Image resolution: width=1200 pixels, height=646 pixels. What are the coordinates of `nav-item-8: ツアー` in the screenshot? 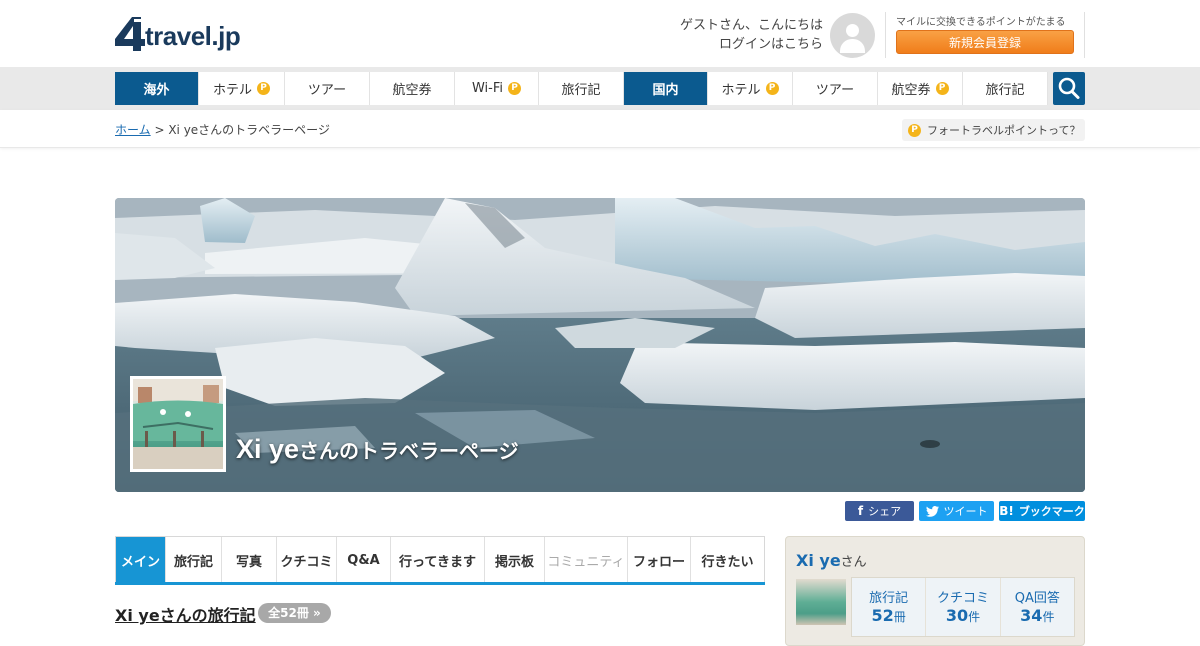 It's located at (835, 88).